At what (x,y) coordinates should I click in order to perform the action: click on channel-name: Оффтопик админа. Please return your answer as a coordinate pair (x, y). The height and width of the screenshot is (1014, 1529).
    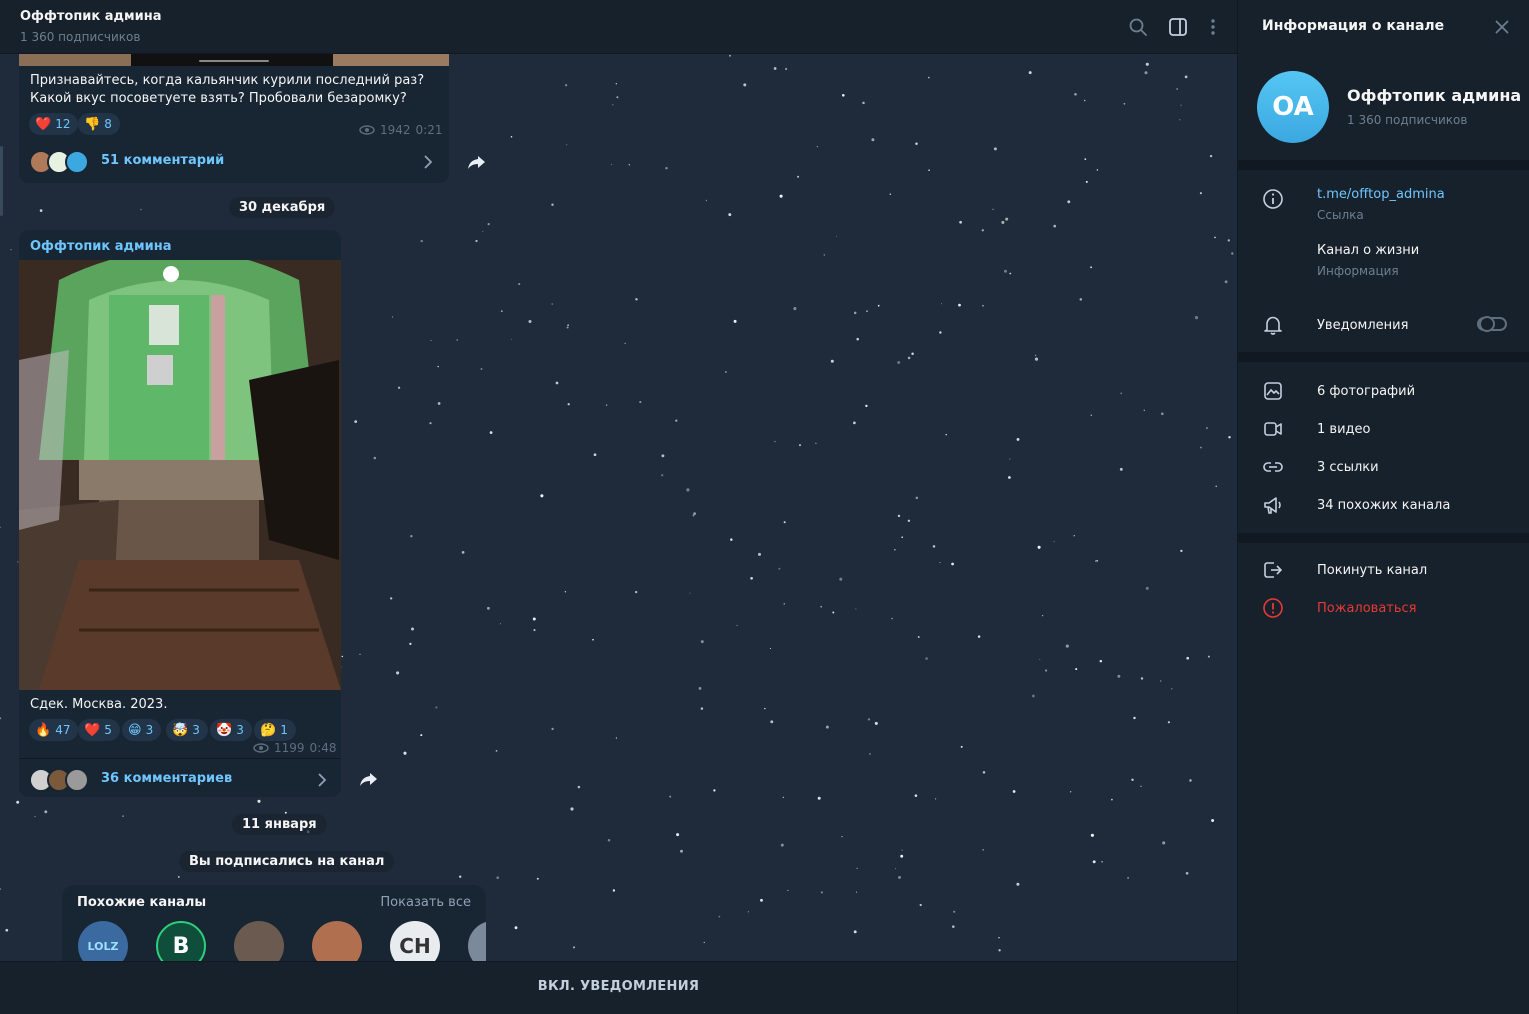
    Looking at the image, I should click on (1434, 95).